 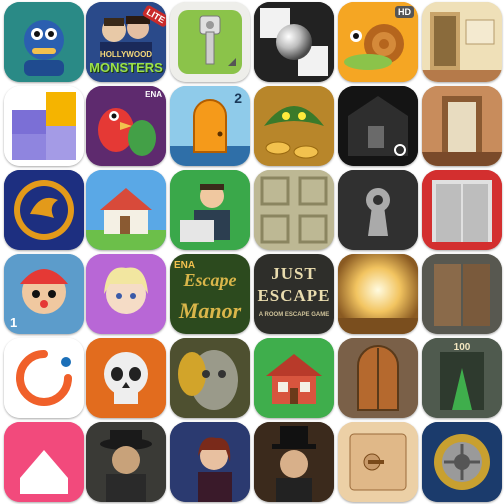 I want to click on doorway-room-app-icon, so click(x=462, y=126).